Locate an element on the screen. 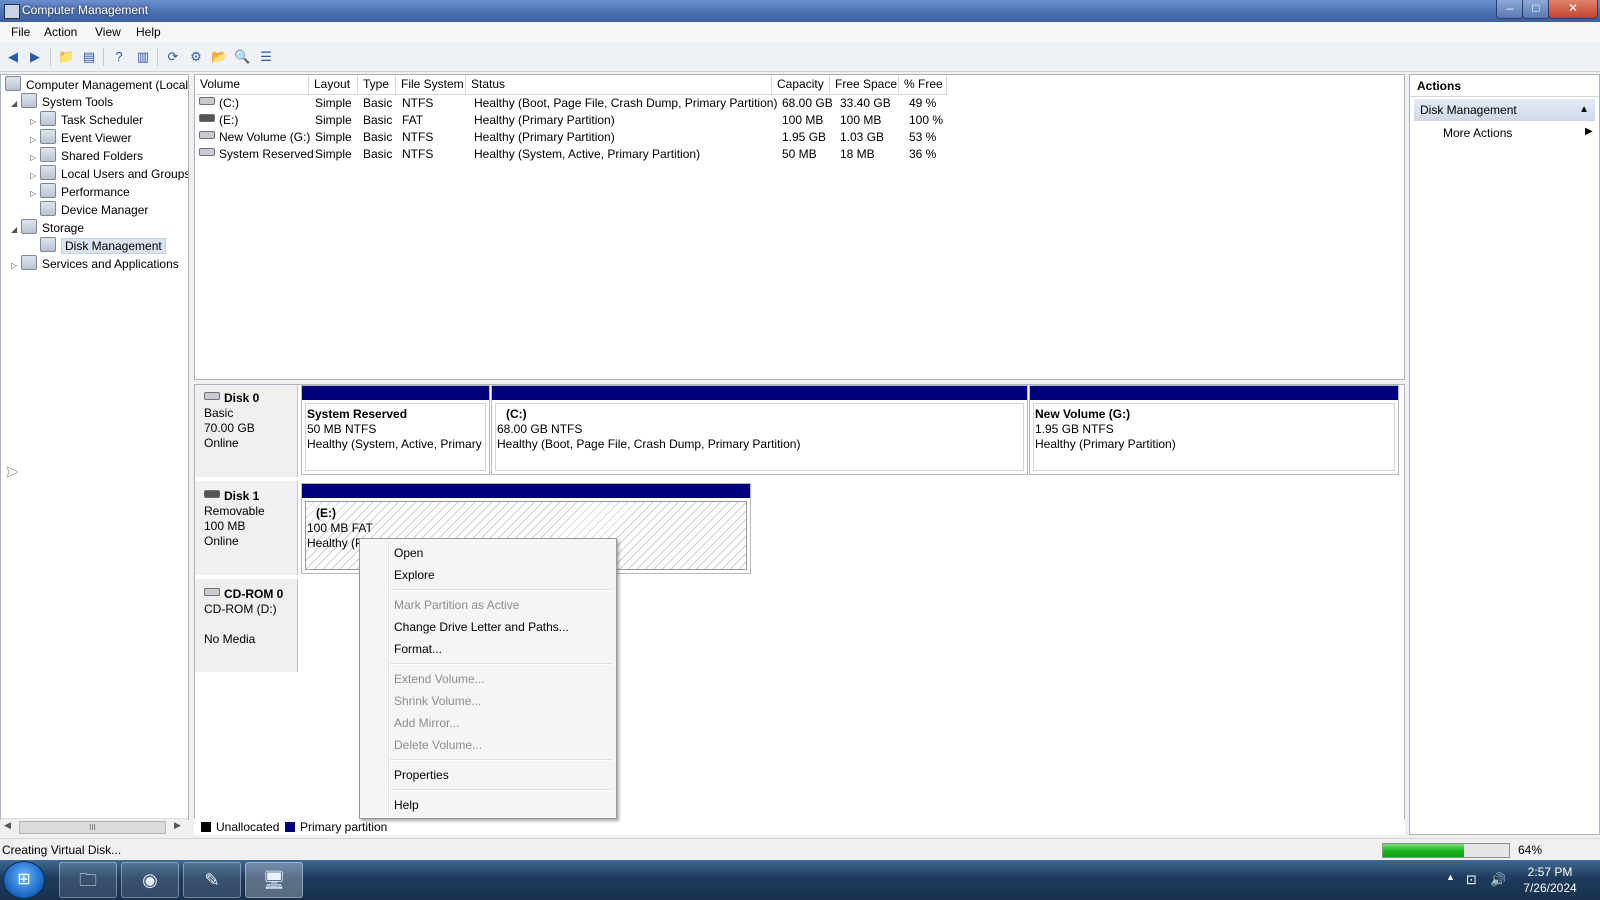 The width and height of the screenshot is (1600, 900). event-viewer-icon is located at coordinates (48, 136).